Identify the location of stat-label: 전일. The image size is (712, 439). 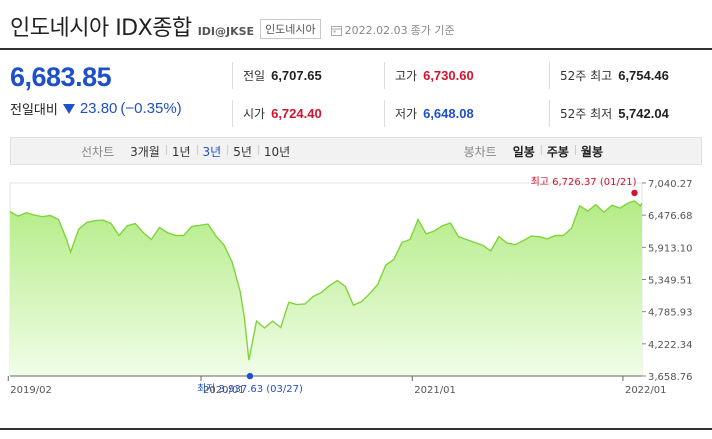
(254, 76).